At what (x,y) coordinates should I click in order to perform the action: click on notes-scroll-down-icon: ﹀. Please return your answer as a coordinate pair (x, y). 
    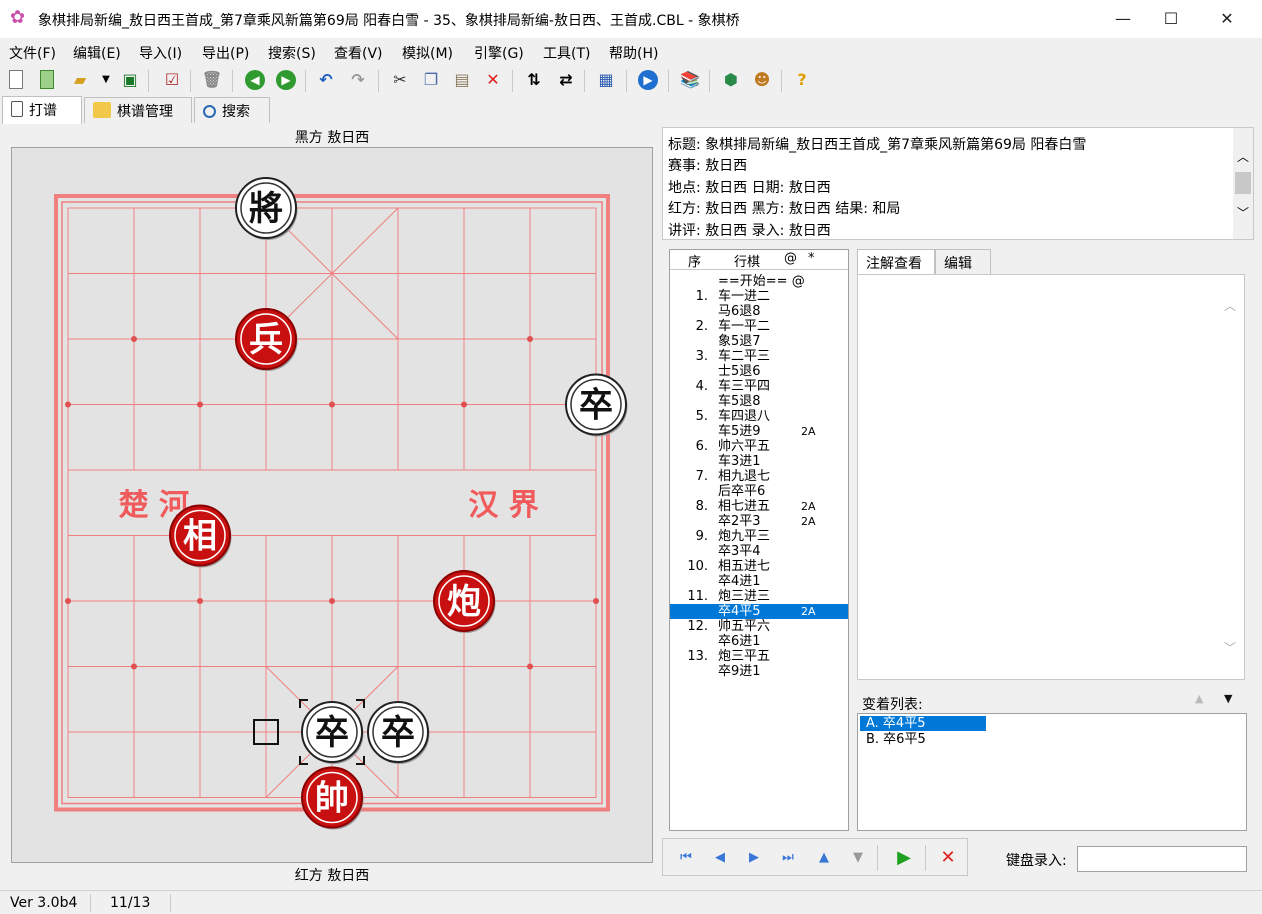
    Looking at the image, I should click on (1230, 647).